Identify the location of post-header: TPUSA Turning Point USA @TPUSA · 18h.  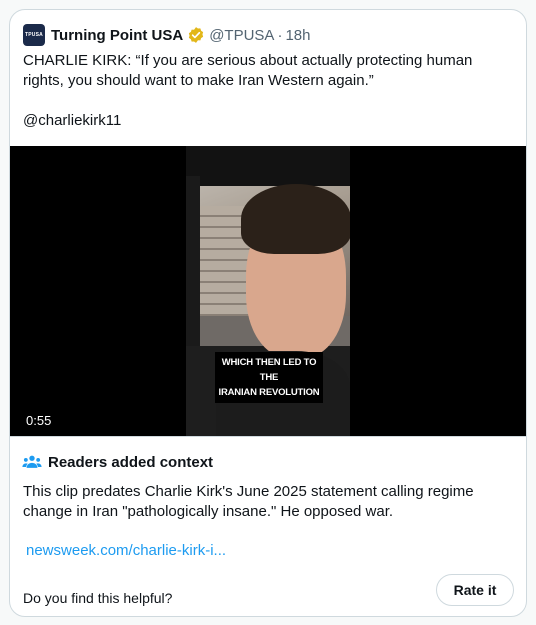
(166, 35).